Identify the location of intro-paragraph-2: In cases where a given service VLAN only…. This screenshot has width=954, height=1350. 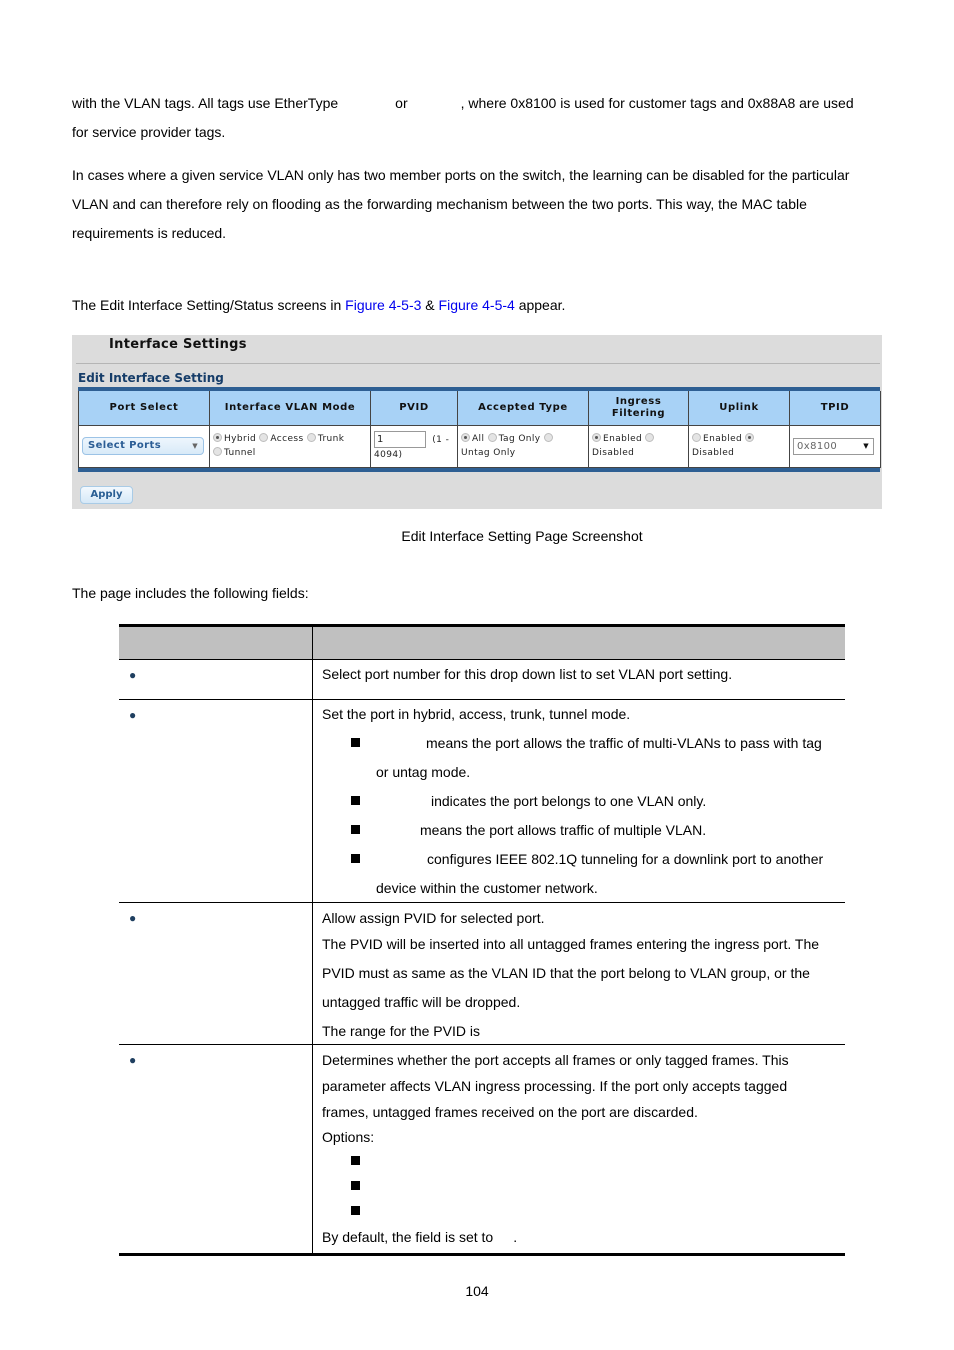
(477, 204).